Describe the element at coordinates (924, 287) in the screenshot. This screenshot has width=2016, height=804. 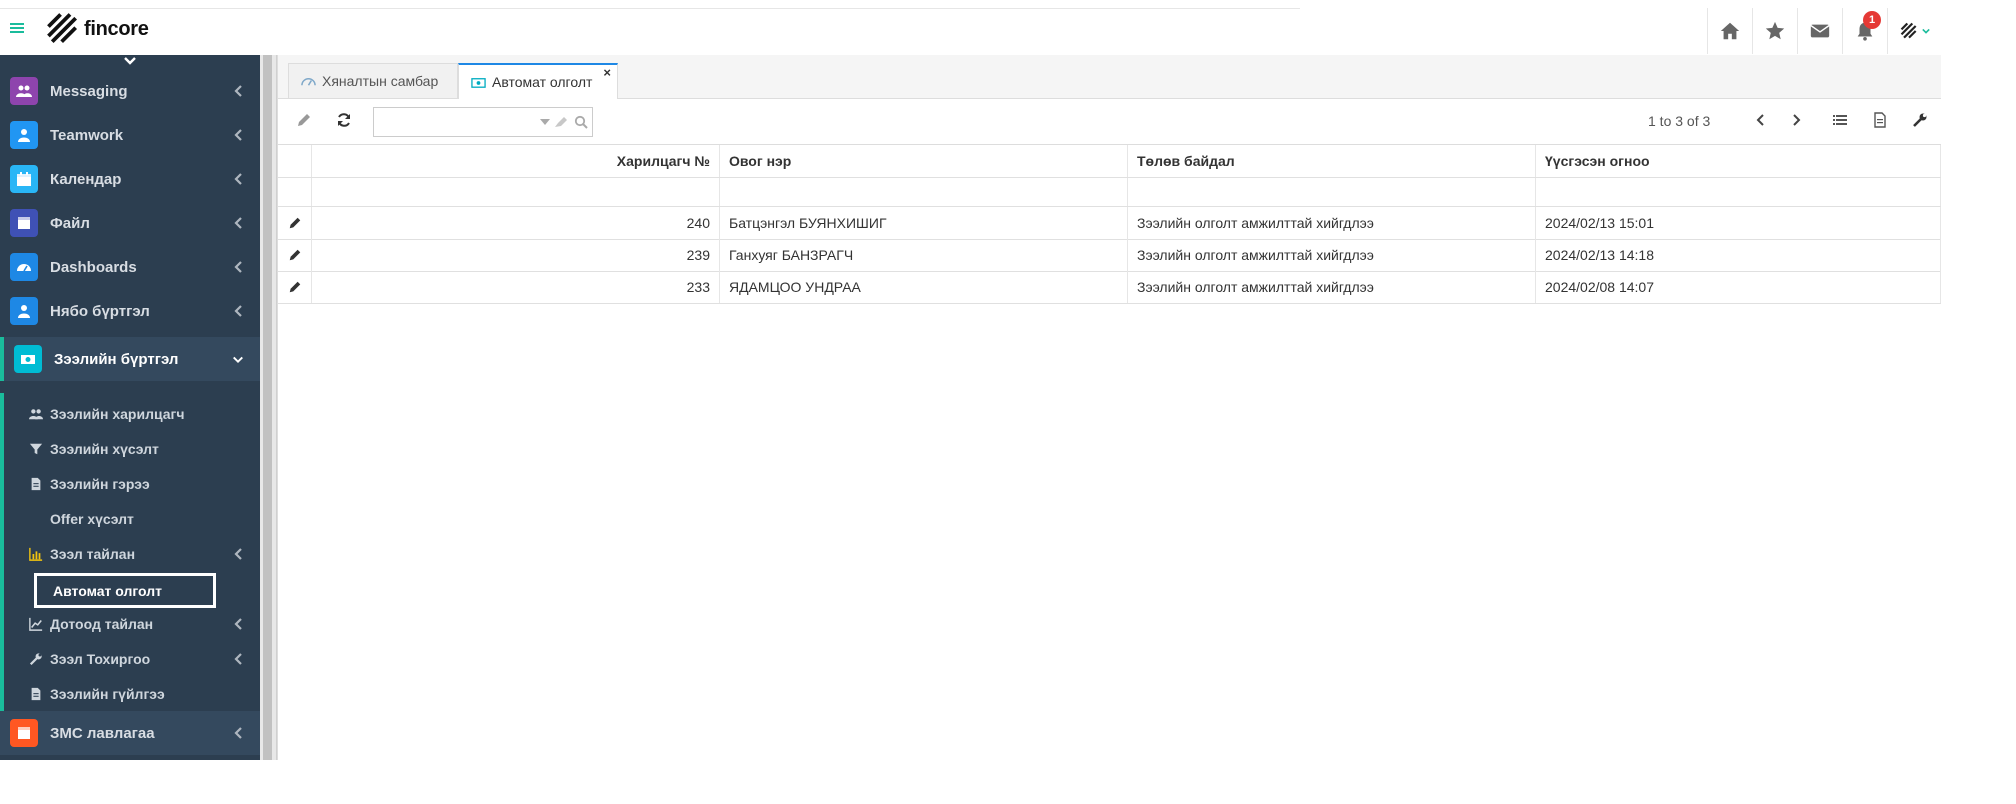
I see `cell-name: ЯДАМЦОО УНДРАА` at that location.